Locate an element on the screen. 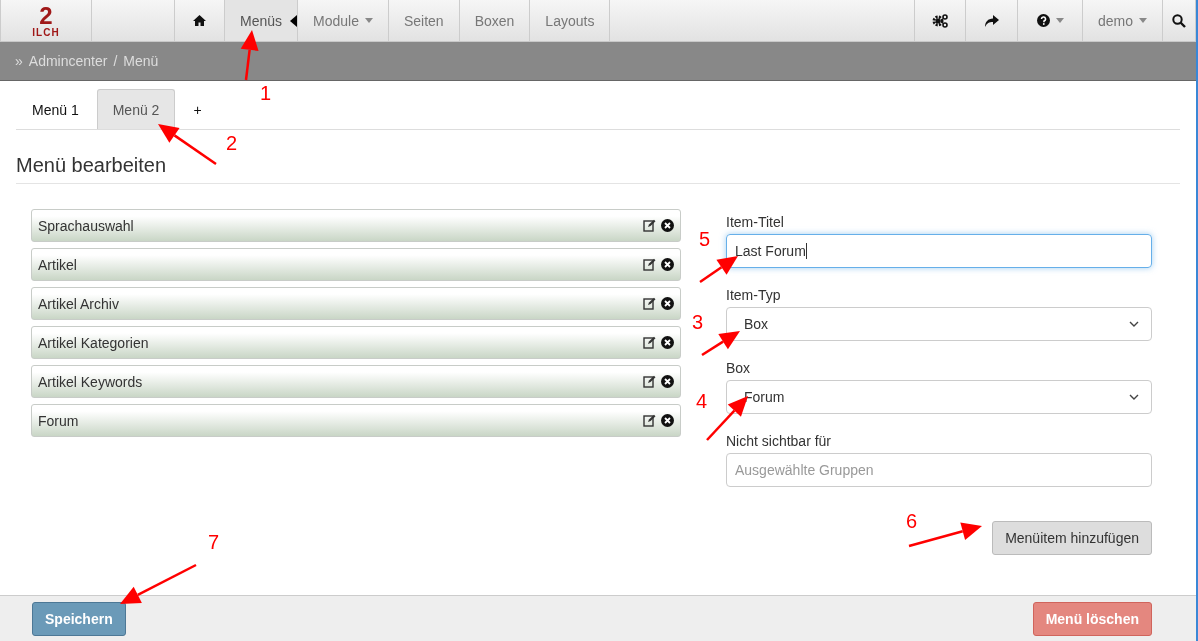 This screenshot has width=1198, height=641. tab: + is located at coordinates (197, 109).